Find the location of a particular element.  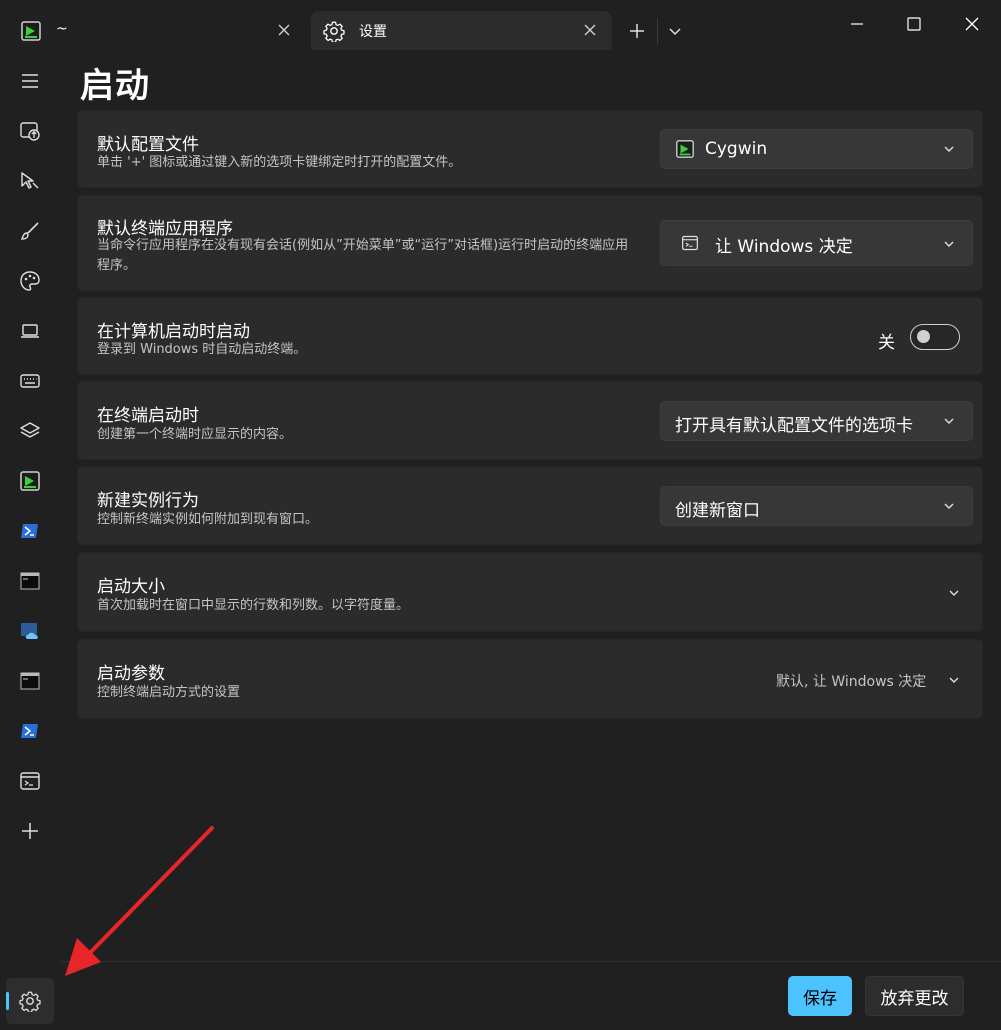

discard-changes-button: 放弃更改 is located at coordinates (914, 996).